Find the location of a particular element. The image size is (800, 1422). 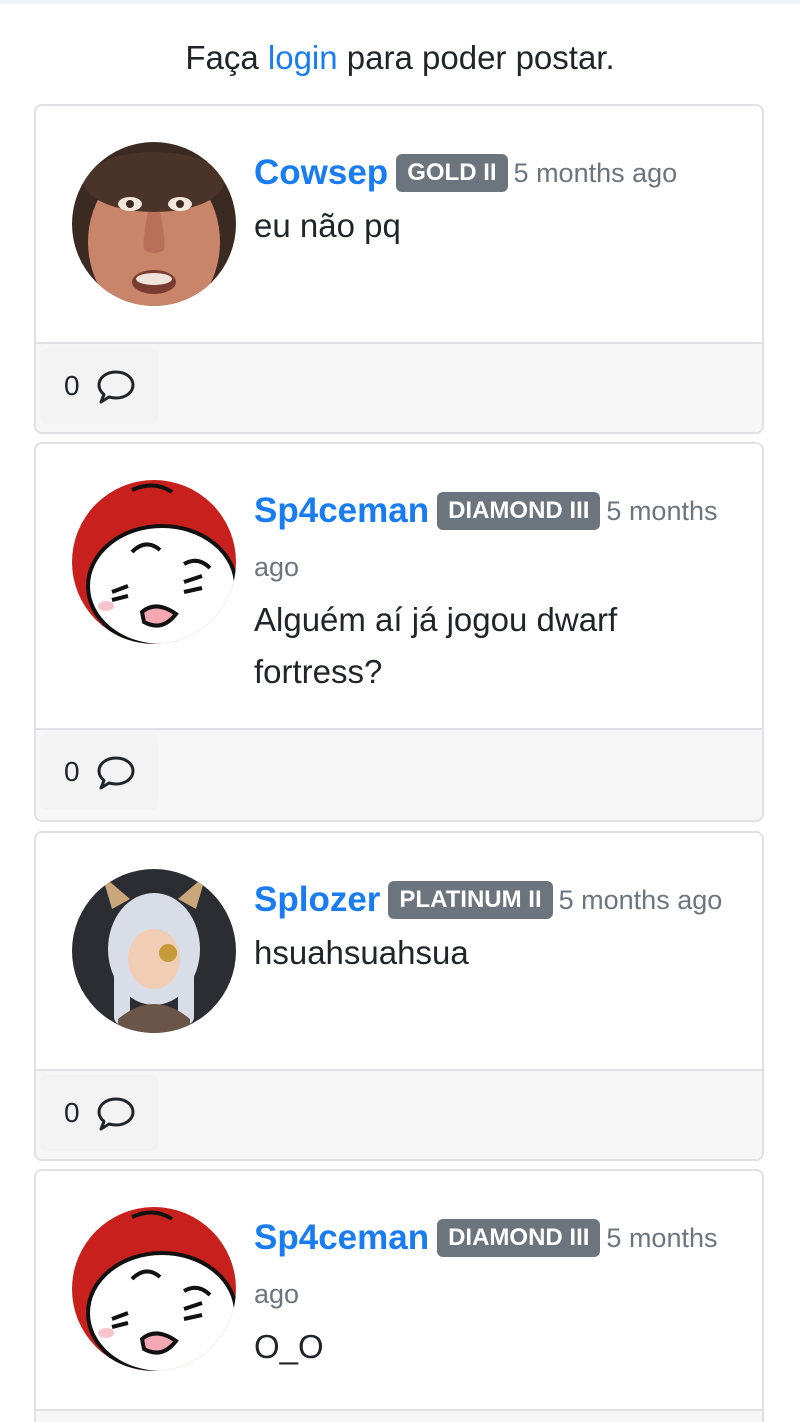

rank-badge: GOLD II is located at coordinates (452, 172).